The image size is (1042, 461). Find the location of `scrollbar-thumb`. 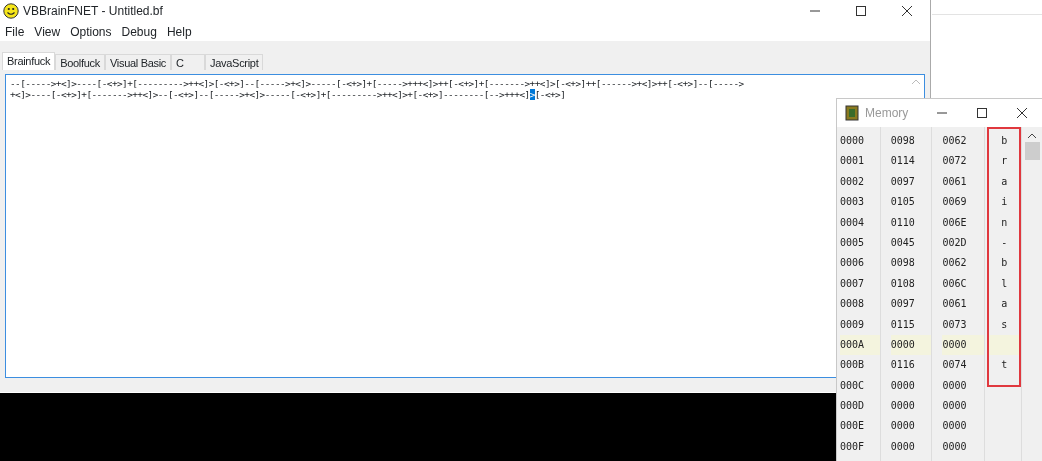

scrollbar-thumb is located at coordinates (1032, 151).